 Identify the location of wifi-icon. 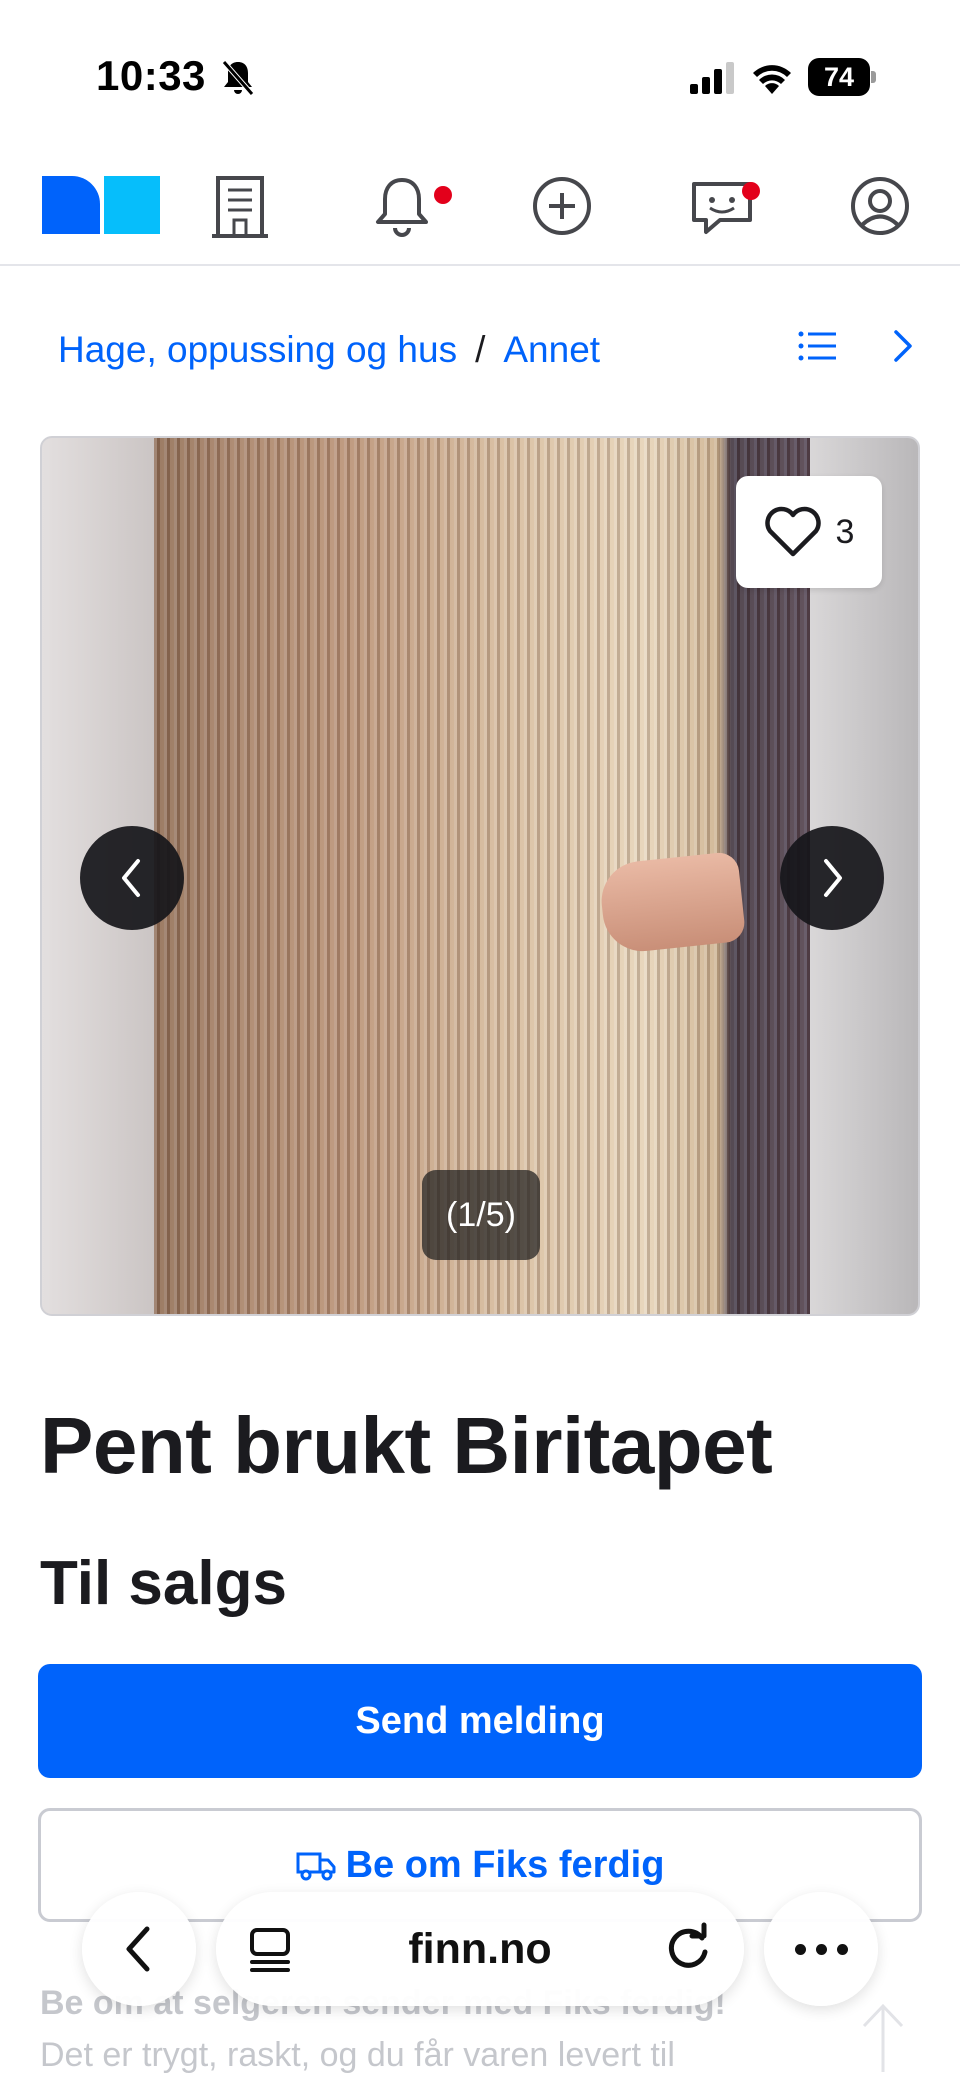
(772, 79).